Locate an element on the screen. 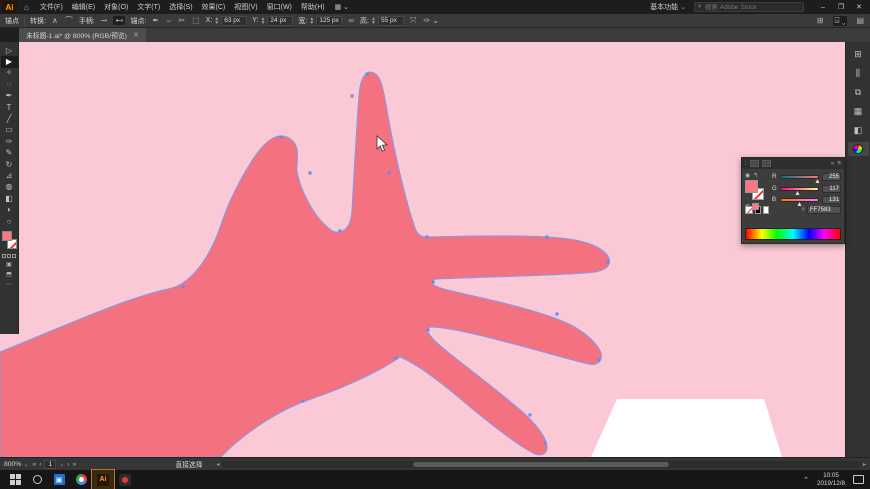 The image size is (870, 489). slider-value-field: 255 is located at coordinates (831, 177).